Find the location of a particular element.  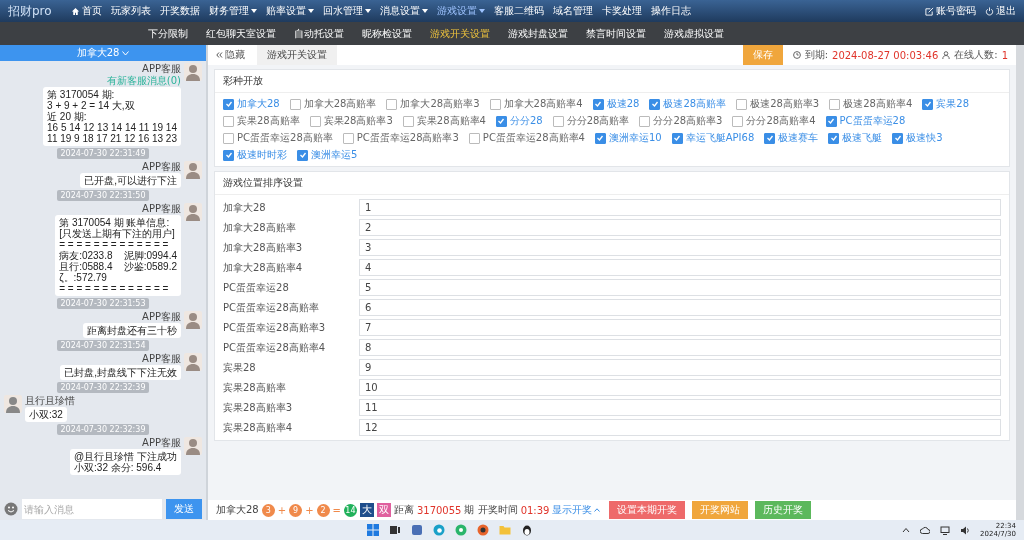

show-draw-link: 显示开奖 is located at coordinates (576, 510).